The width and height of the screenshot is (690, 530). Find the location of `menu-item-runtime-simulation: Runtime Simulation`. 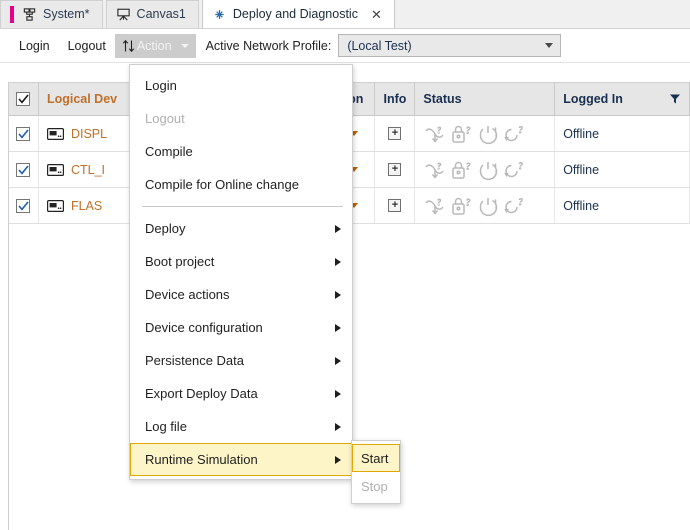

menu-item-runtime-simulation: Runtime Simulation is located at coordinates (241, 459).